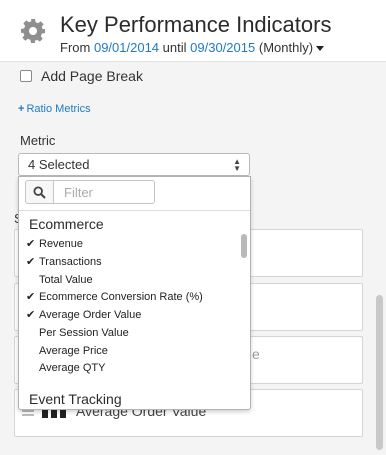  What do you see at coordinates (72, 368) in the screenshot?
I see `option-label: Average QTY` at bounding box center [72, 368].